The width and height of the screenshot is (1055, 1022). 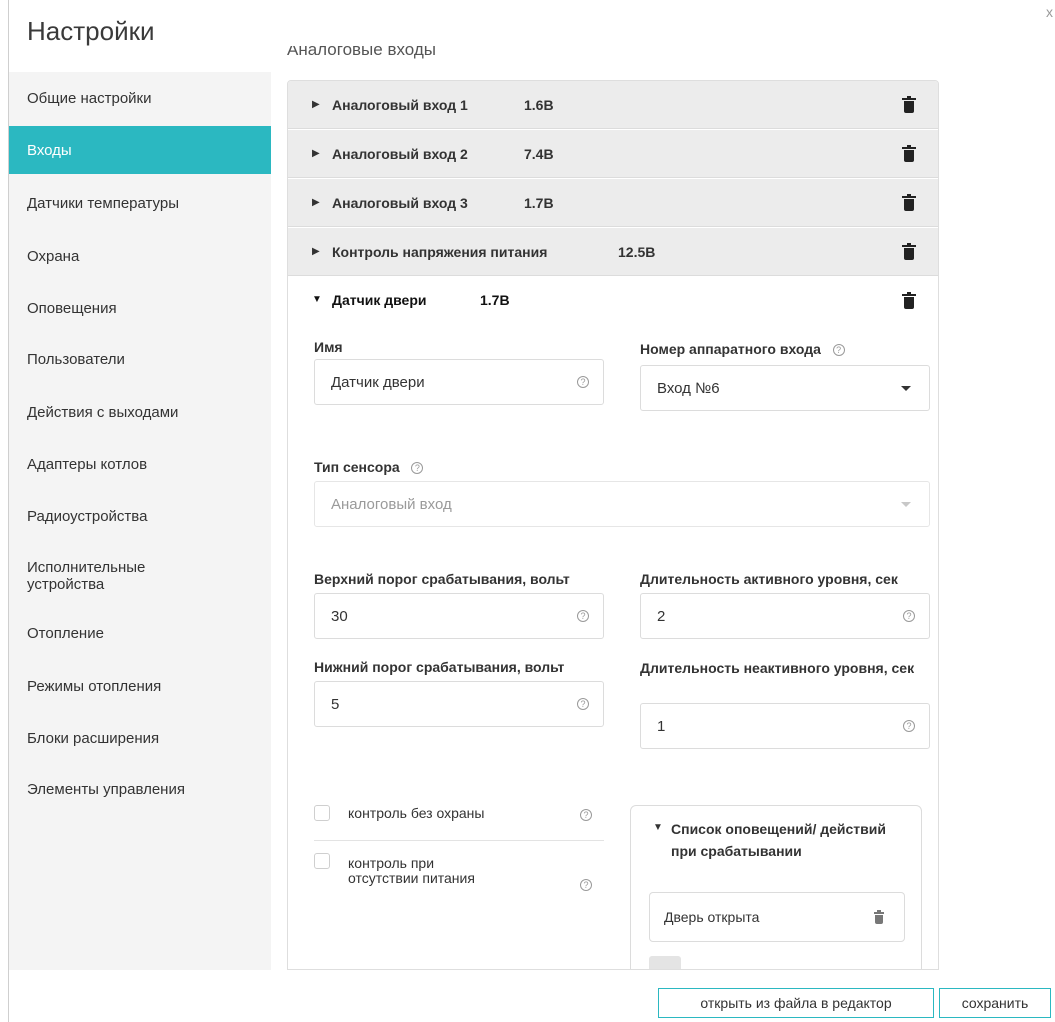 I want to click on input-row-4: ▶ Контроль напряжения питания 12.5В, so click(x=613, y=252).